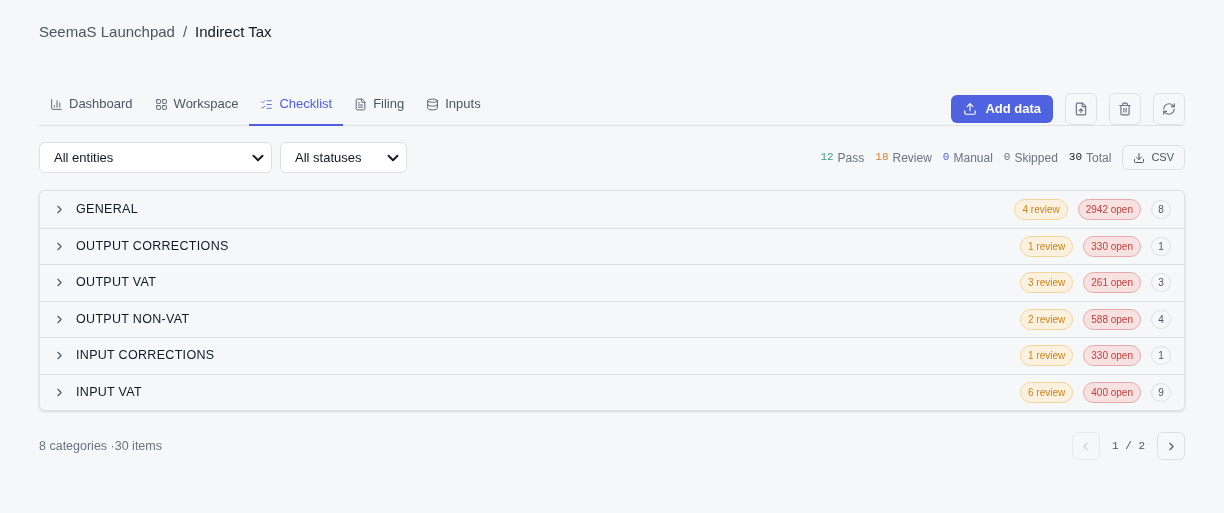 This screenshot has width=1224, height=513. I want to click on category-name: OUTPUT CORRECTIONS, so click(152, 246).